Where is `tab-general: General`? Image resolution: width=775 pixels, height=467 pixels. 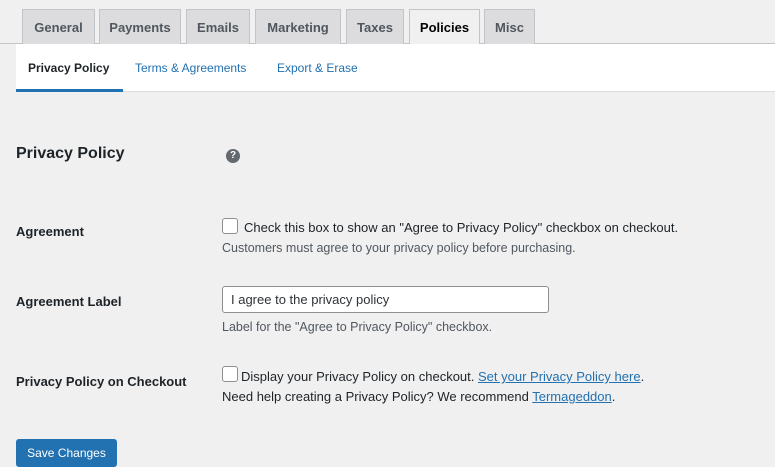
tab-general: General is located at coordinates (58, 26).